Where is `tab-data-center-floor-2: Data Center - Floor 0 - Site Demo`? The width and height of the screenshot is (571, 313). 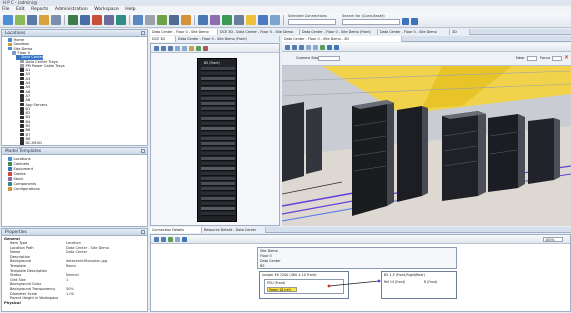
tab-data-center-floor-2: Data Center - Floor 0 - Site Demo is located at coordinates (414, 32).